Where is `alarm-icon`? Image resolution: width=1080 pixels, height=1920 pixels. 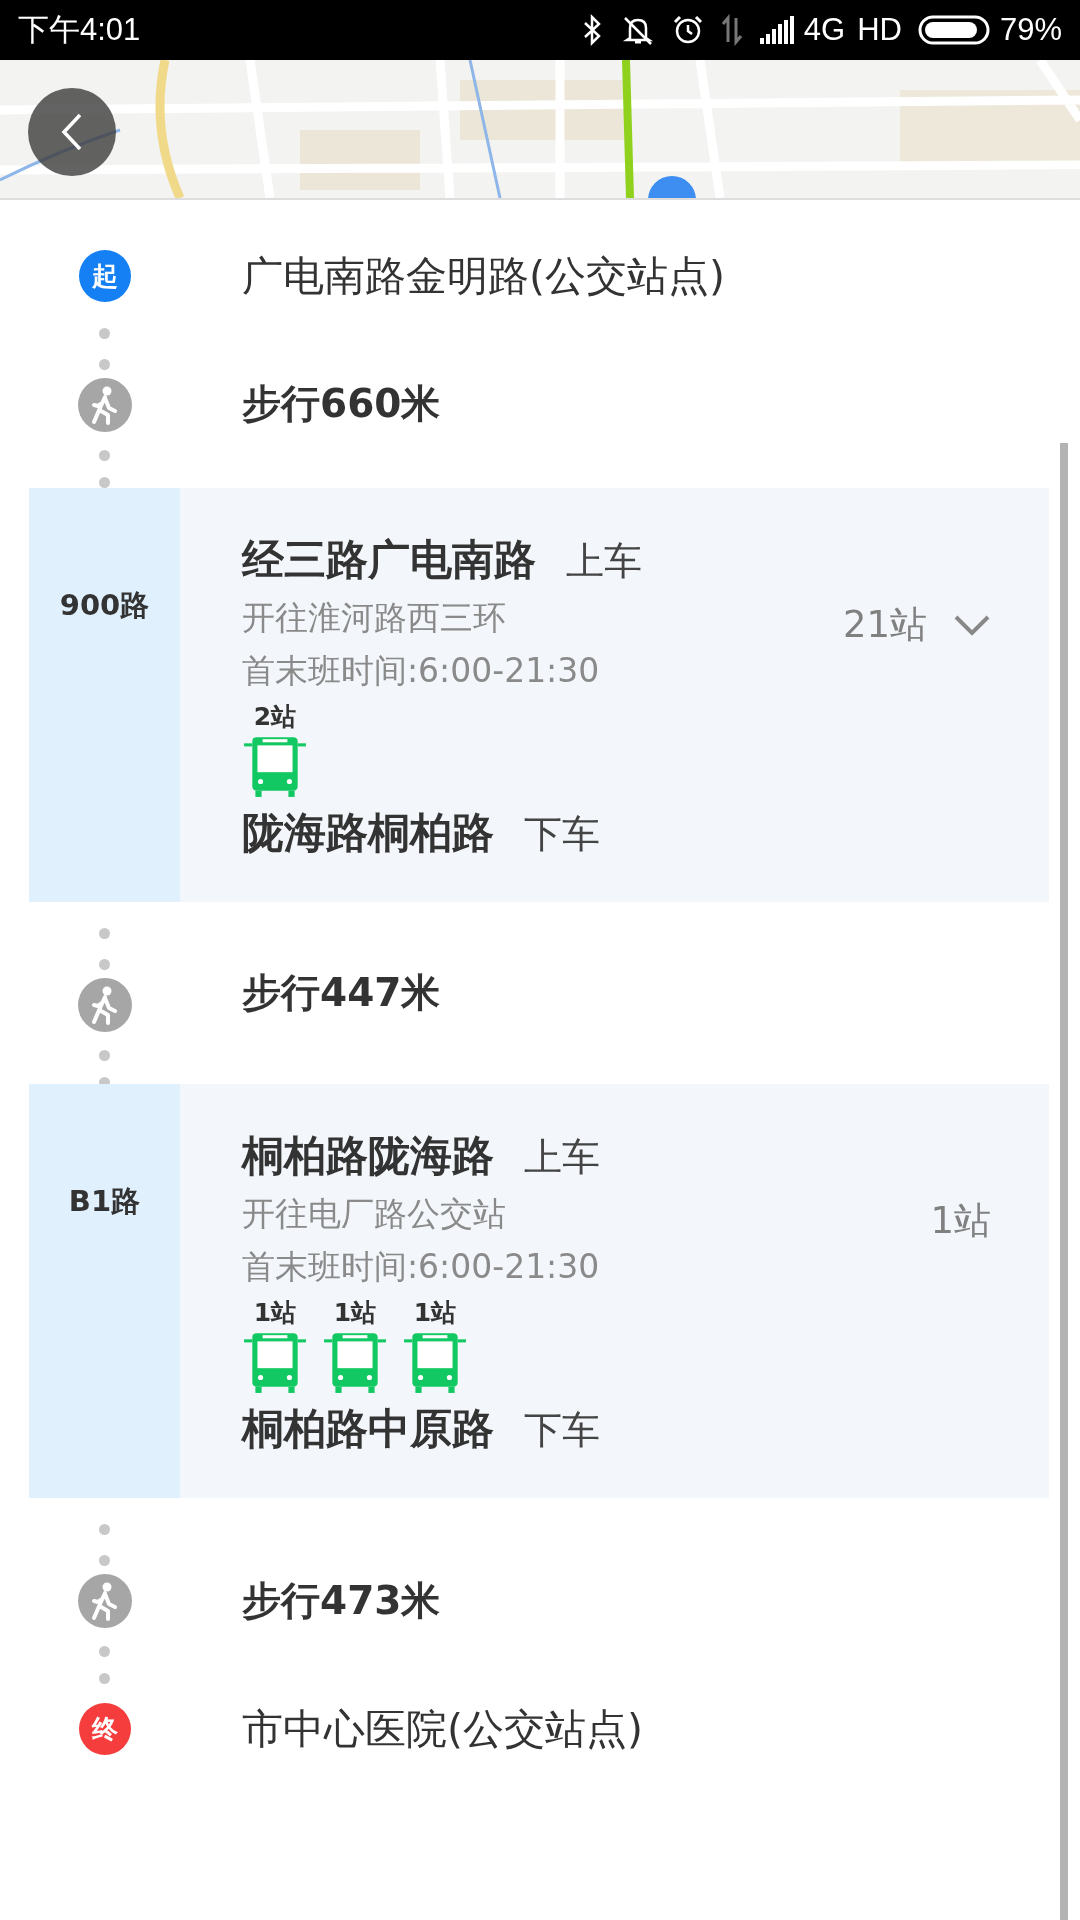 alarm-icon is located at coordinates (687, 30).